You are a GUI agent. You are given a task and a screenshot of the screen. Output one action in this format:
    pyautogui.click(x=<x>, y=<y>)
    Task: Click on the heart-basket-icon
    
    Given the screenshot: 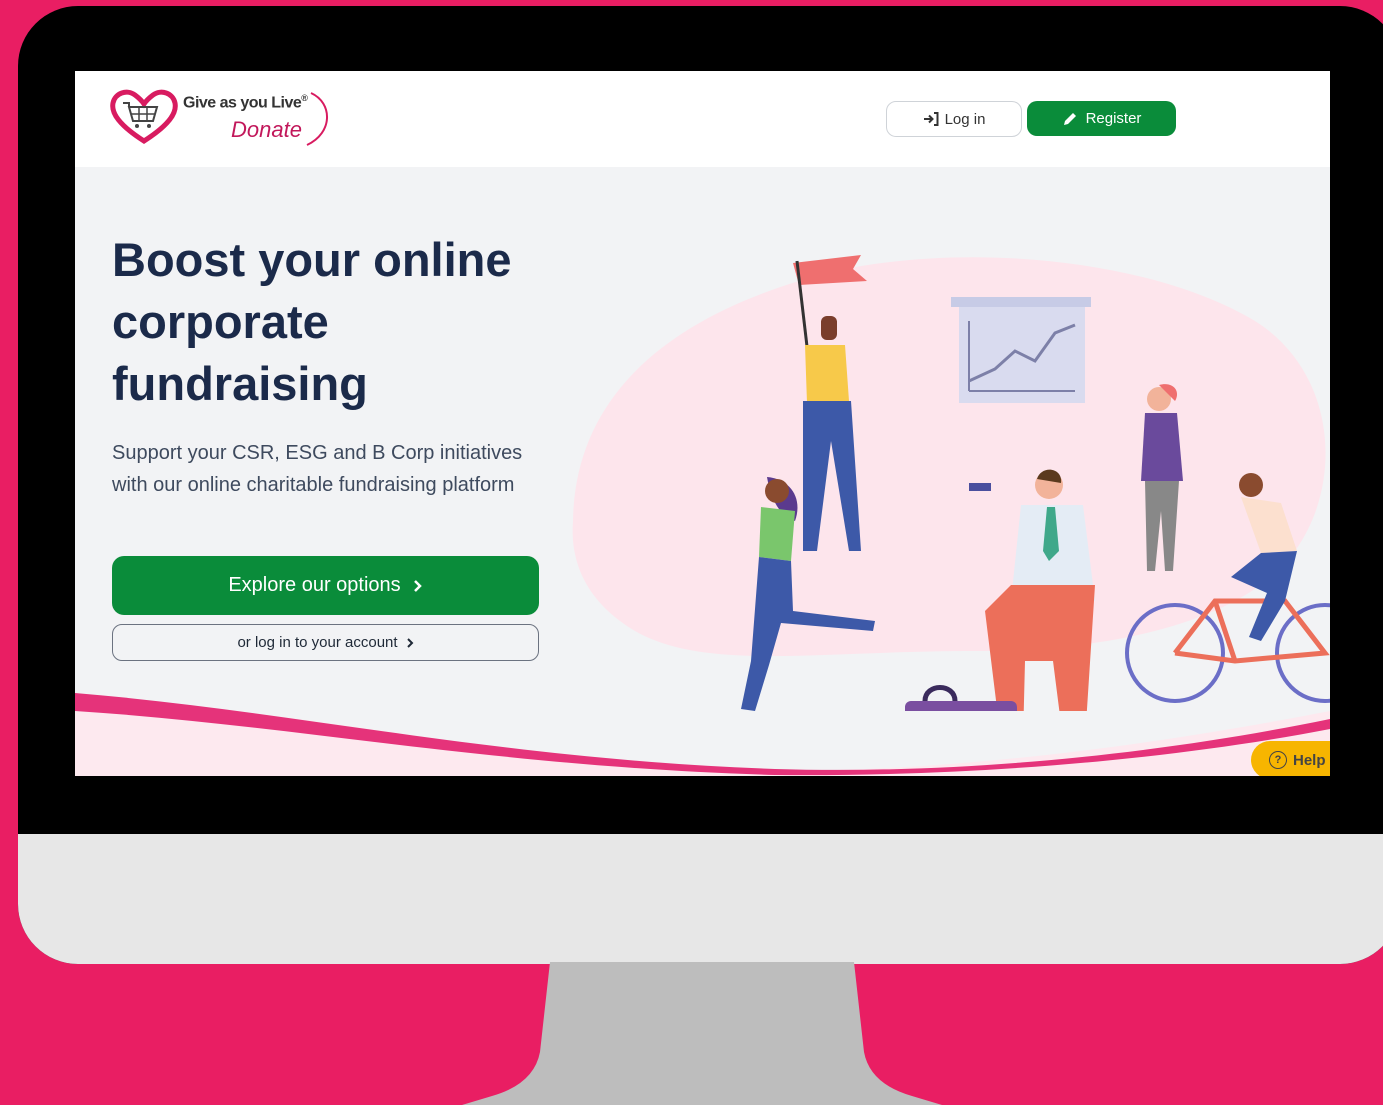 What is the action you would take?
    pyautogui.click(x=144, y=116)
    